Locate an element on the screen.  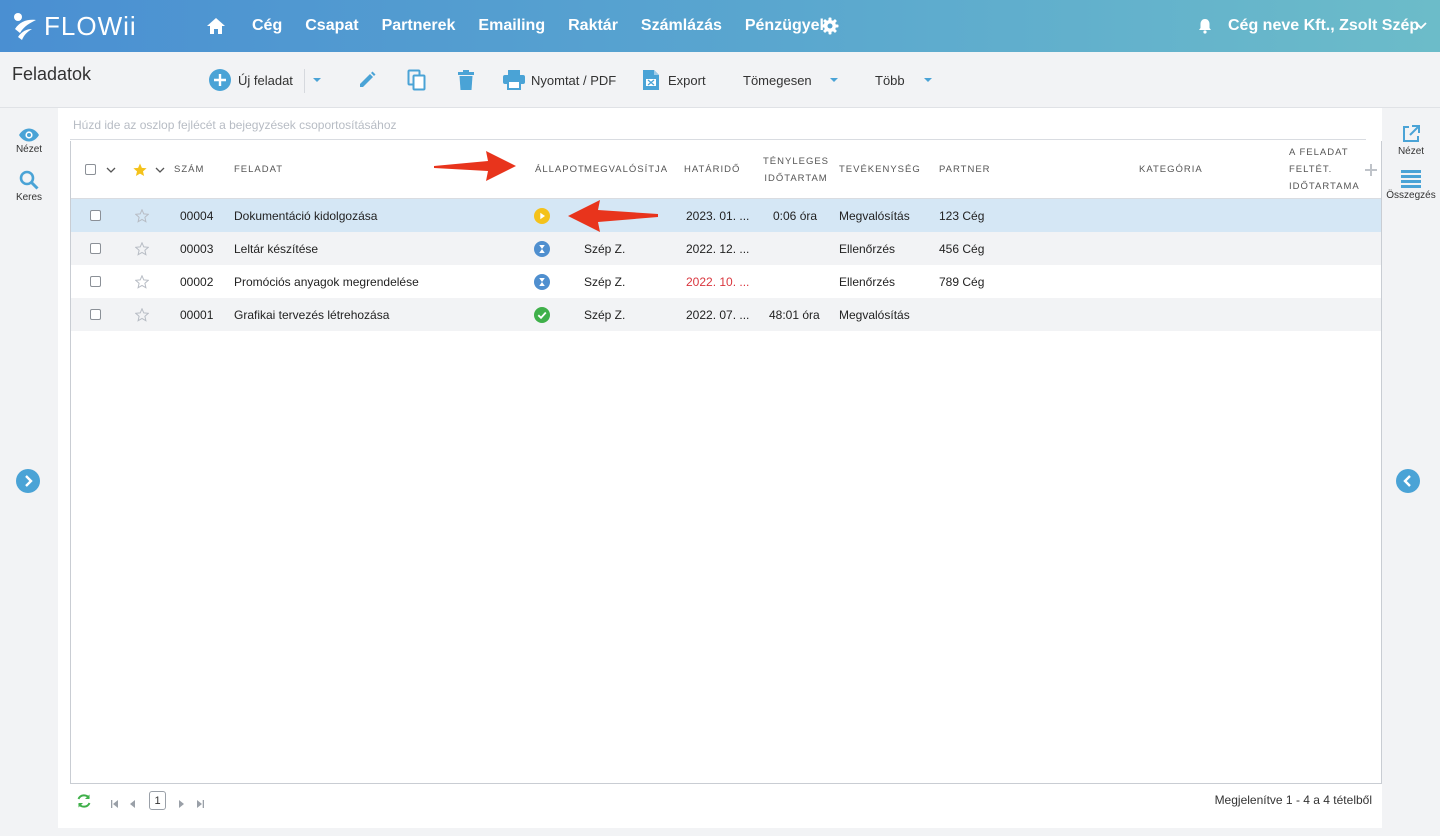
logo: FLOWii is located at coordinates (74, 26).